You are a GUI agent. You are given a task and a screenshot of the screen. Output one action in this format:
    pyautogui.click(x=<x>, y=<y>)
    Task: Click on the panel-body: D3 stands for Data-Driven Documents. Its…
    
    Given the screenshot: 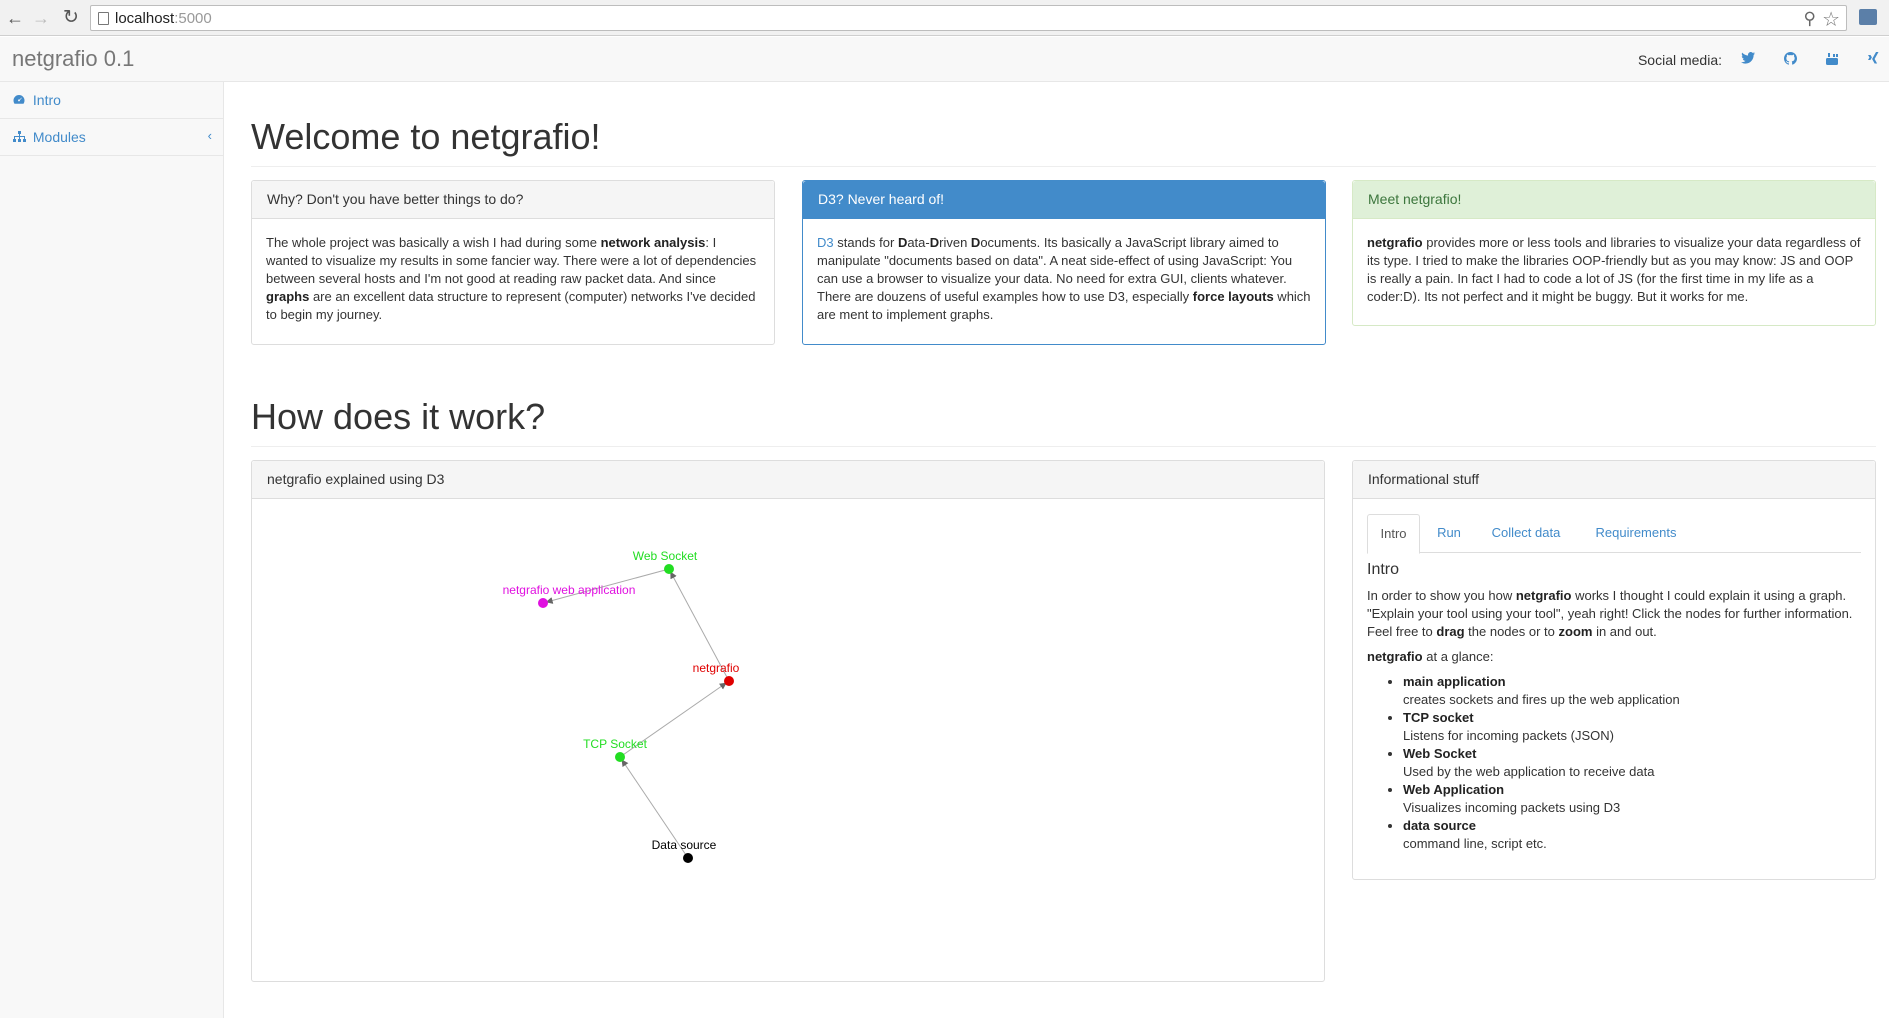 What is the action you would take?
    pyautogui.click(x=1064, y=279)
    